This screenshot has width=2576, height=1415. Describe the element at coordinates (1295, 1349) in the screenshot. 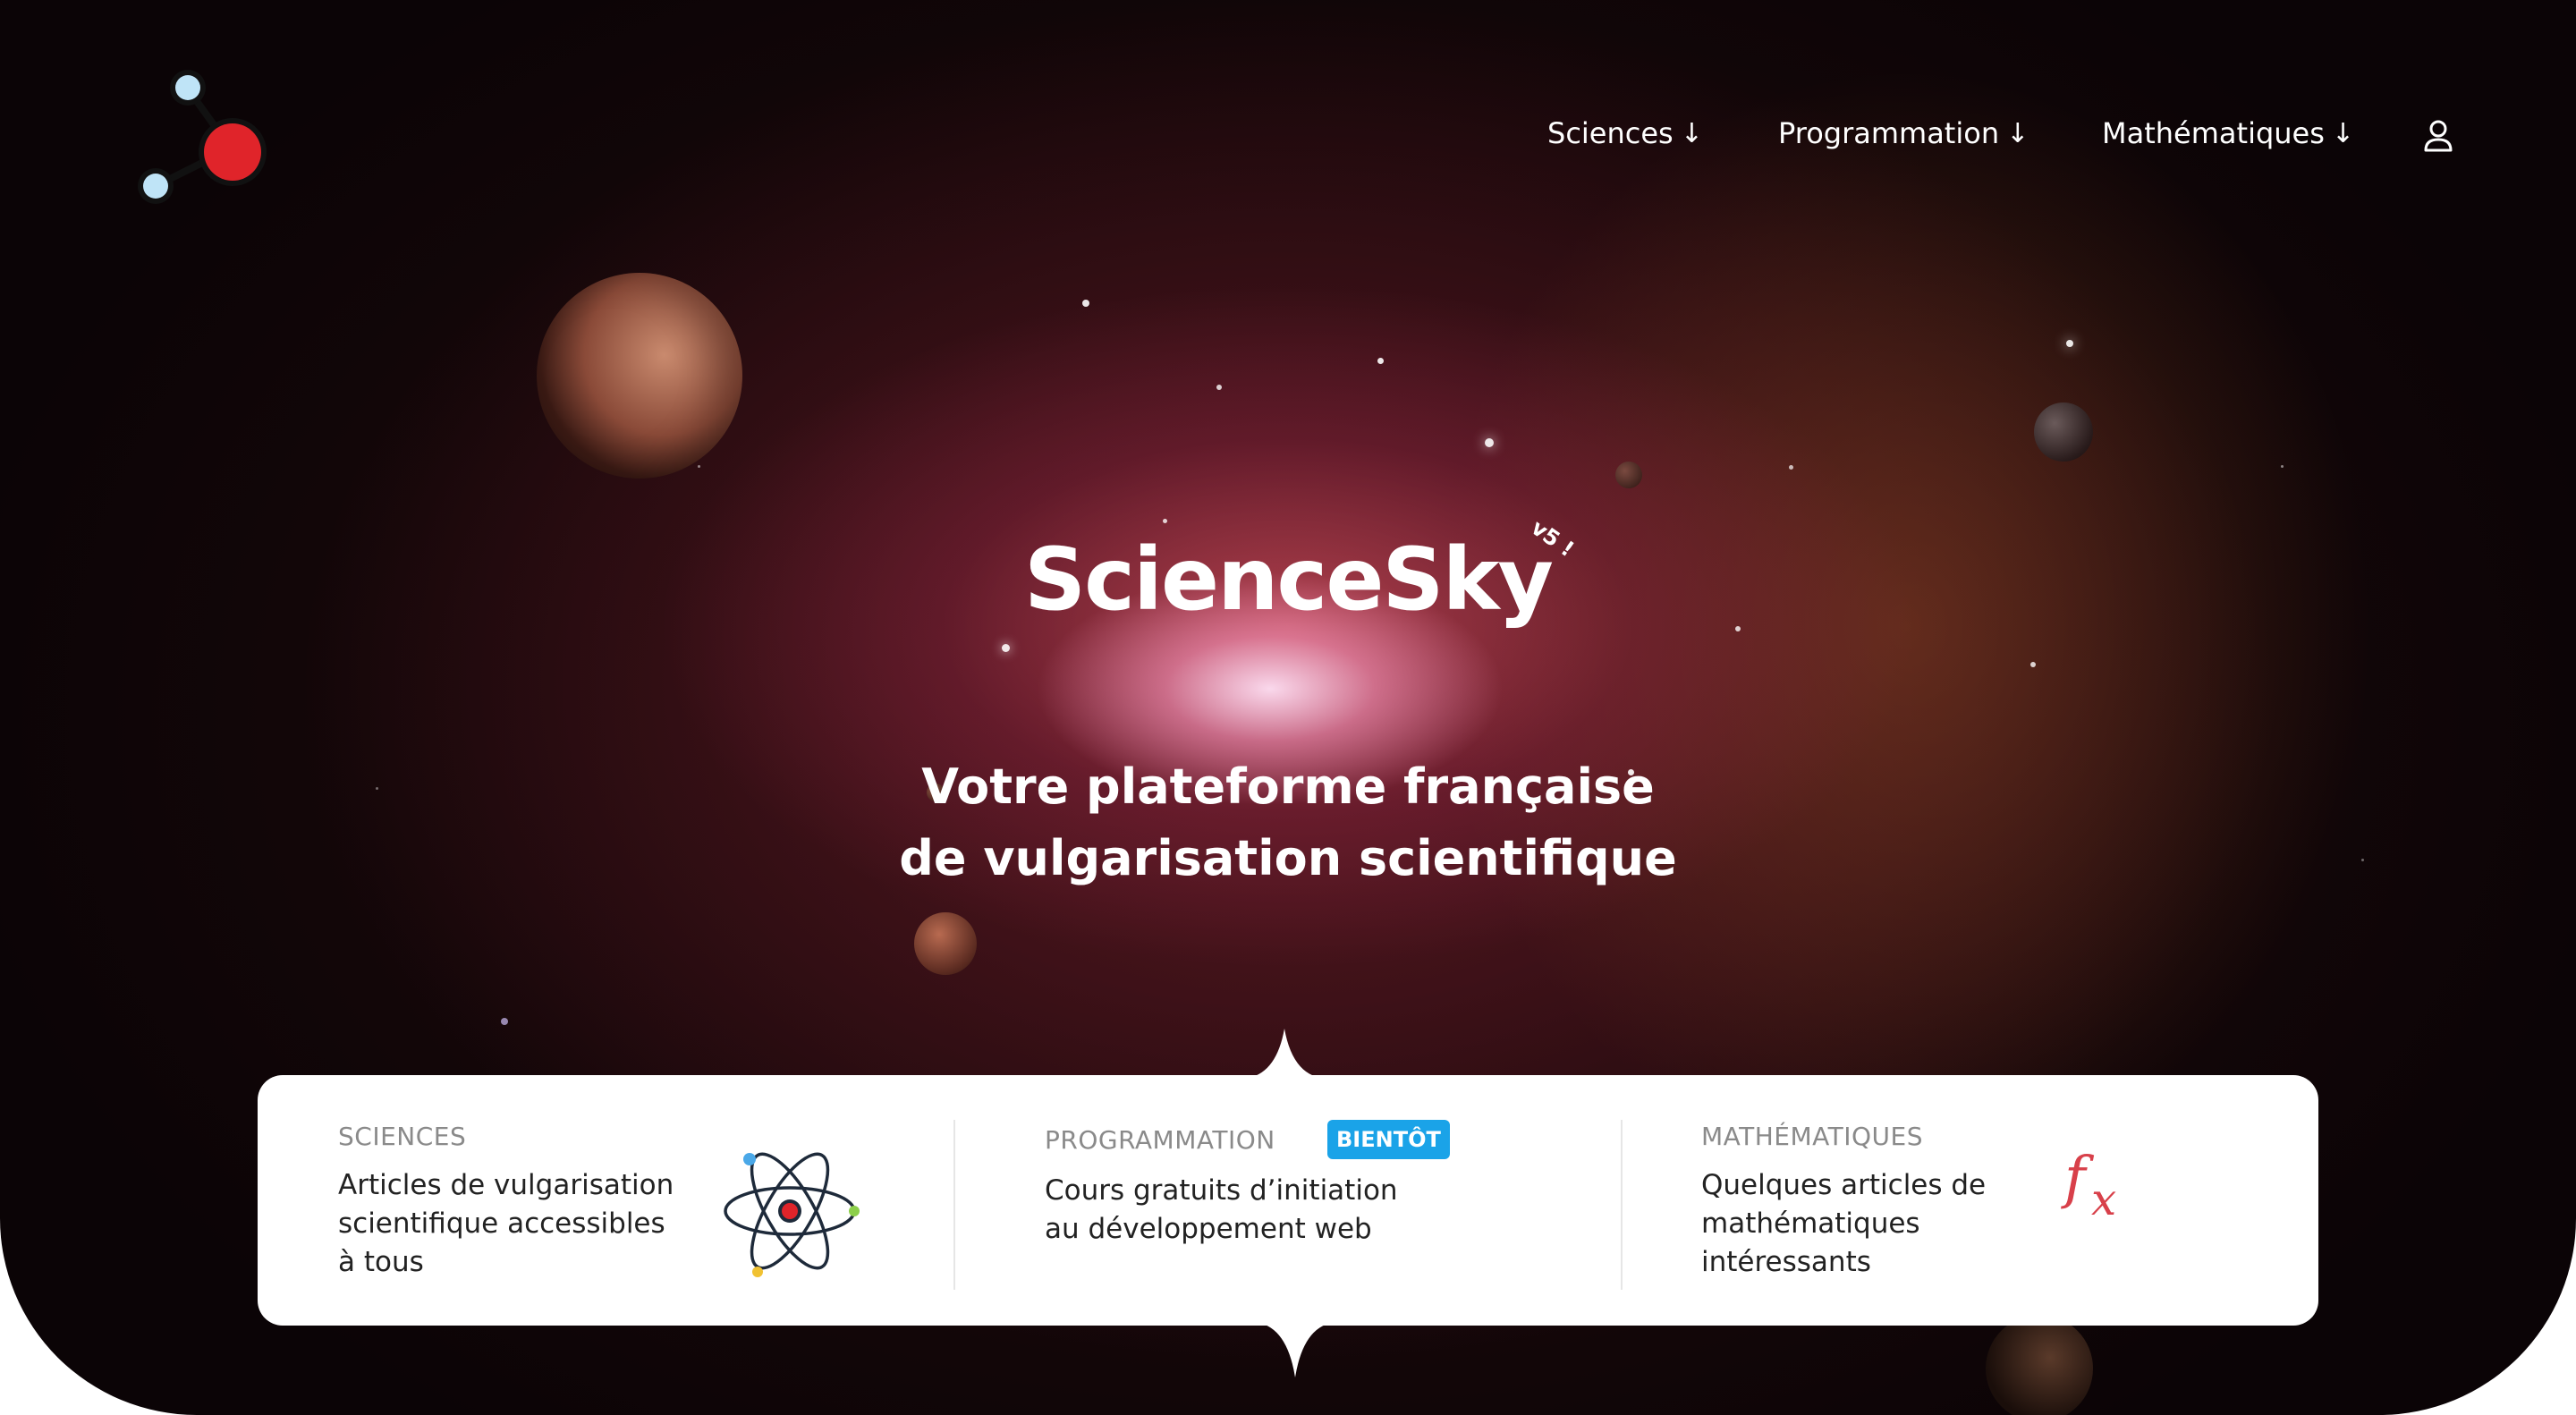

I see `card-notch-bottom` at that location.